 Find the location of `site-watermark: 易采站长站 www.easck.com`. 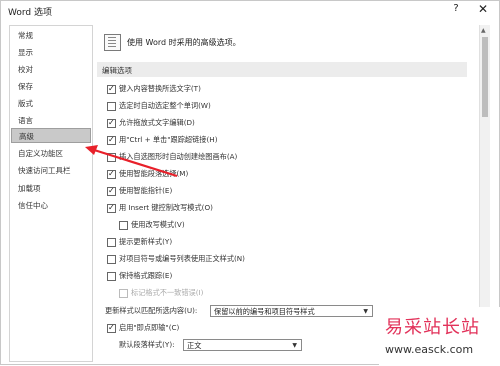

site-watermark: 易采站长站 www.easck.com is located at coordinates (439, 336).